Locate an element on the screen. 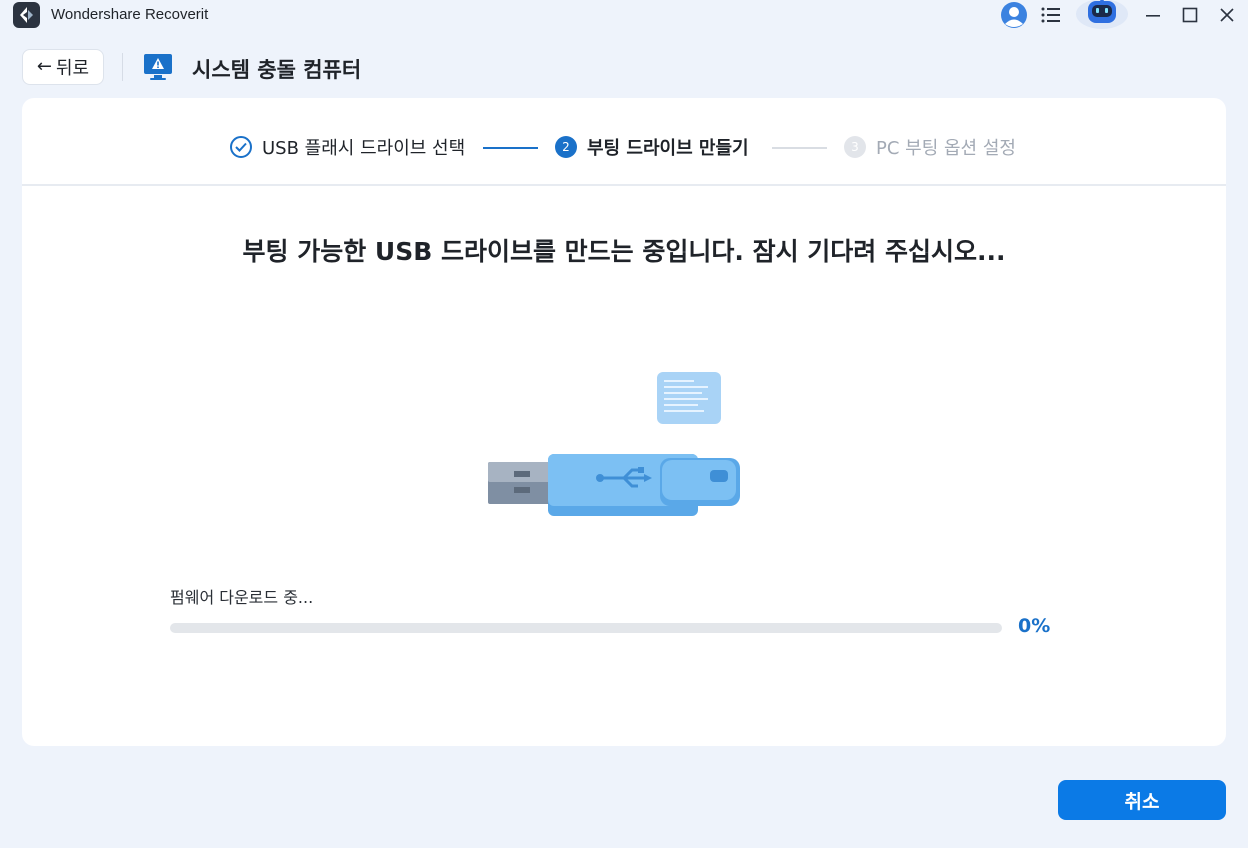  warning-monitor-icon is located at coordinates (158, 67).